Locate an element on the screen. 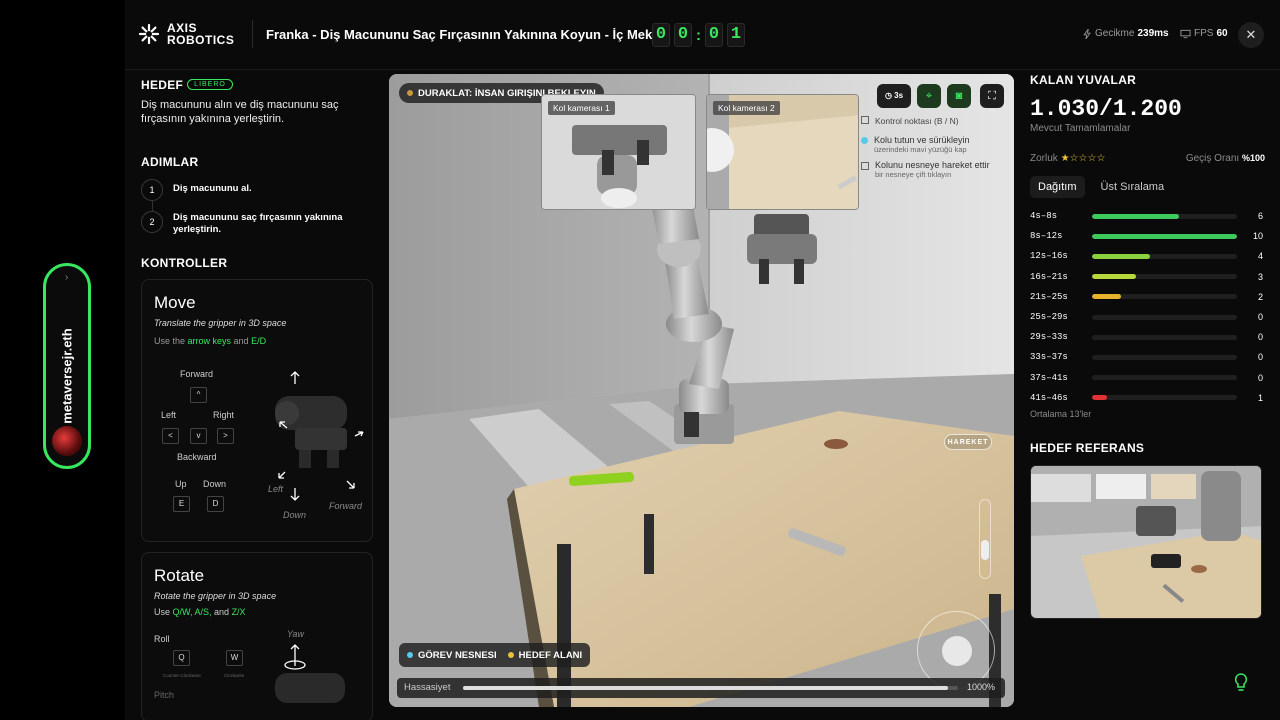 The image size is (1280, 720). latency-stat: Gecikme 239ms is located at coordinates (1126, 33).